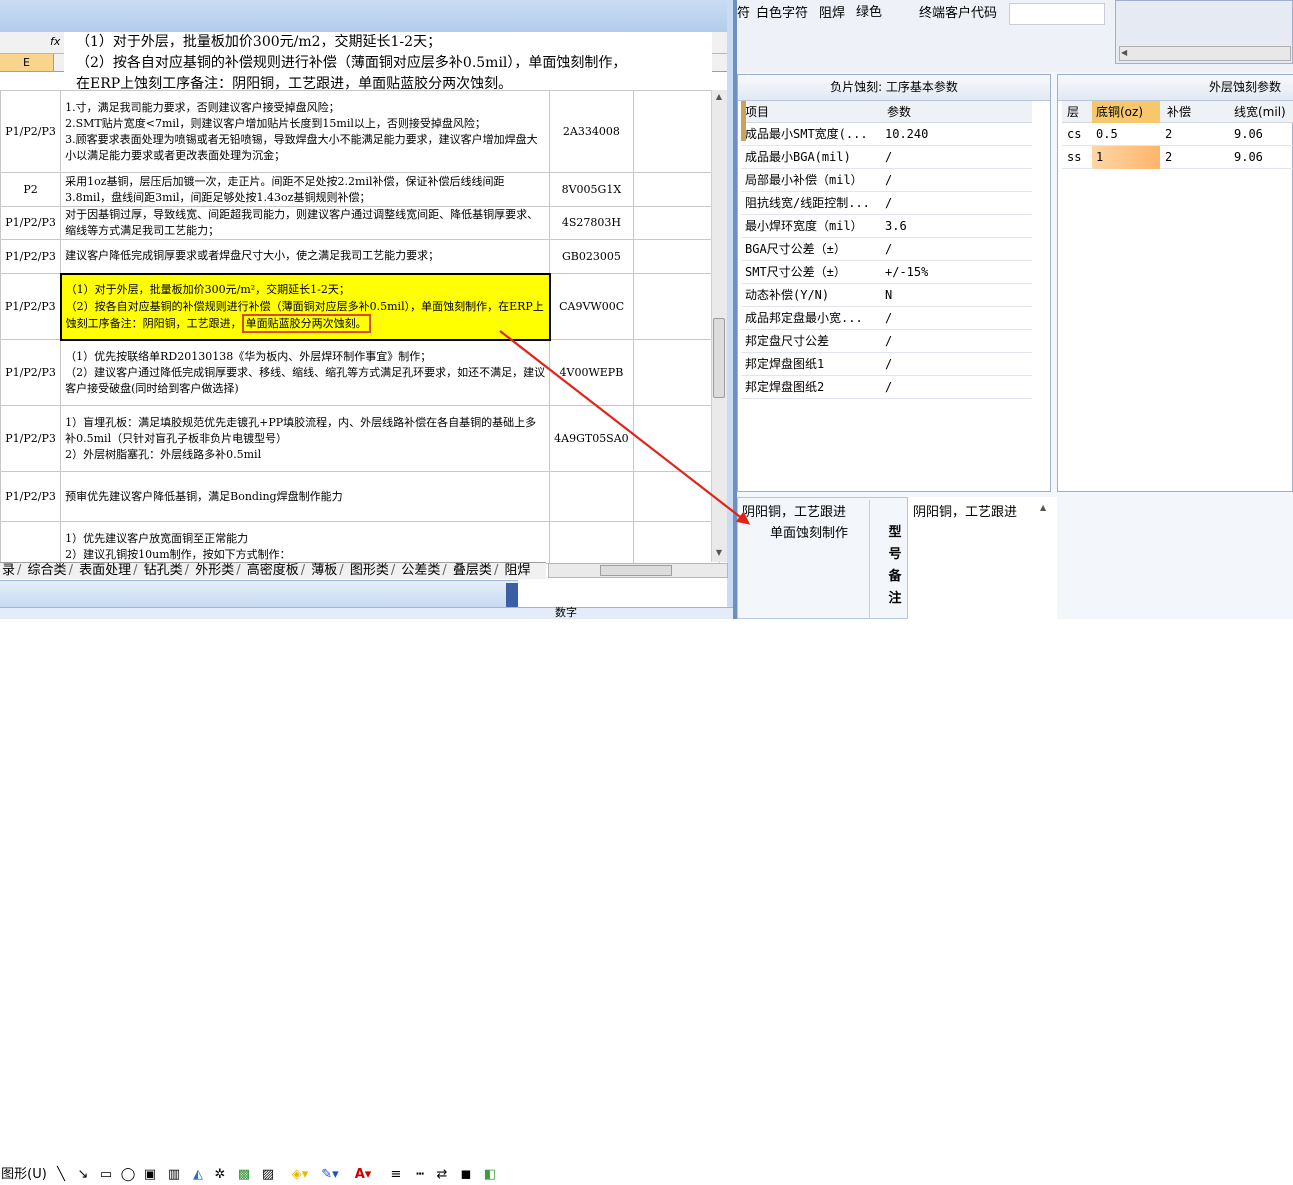 The width and height of the screenshot is (1293, 1185). What do you see at coordinates (512, 595) in the screenshot?
I see `toolbar-options-icon` at bounding box center [512, 595].